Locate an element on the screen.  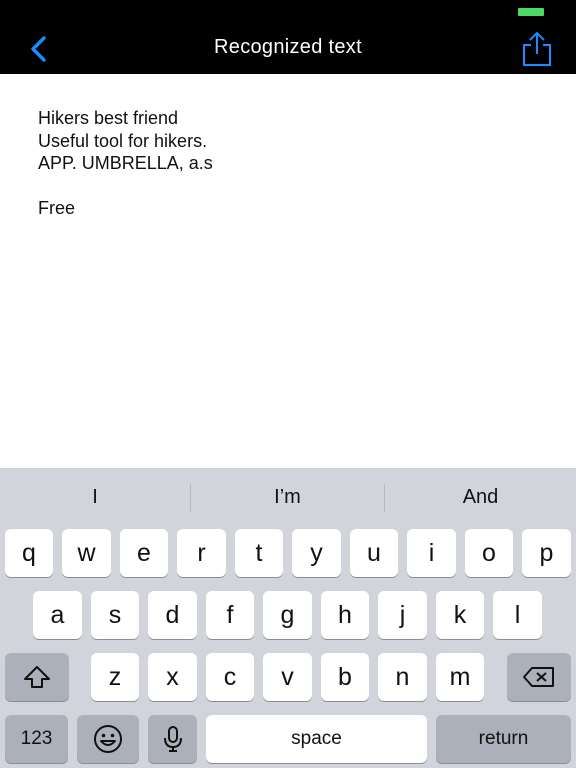
page-title: Recognized text is located at coordinates (288, 47).